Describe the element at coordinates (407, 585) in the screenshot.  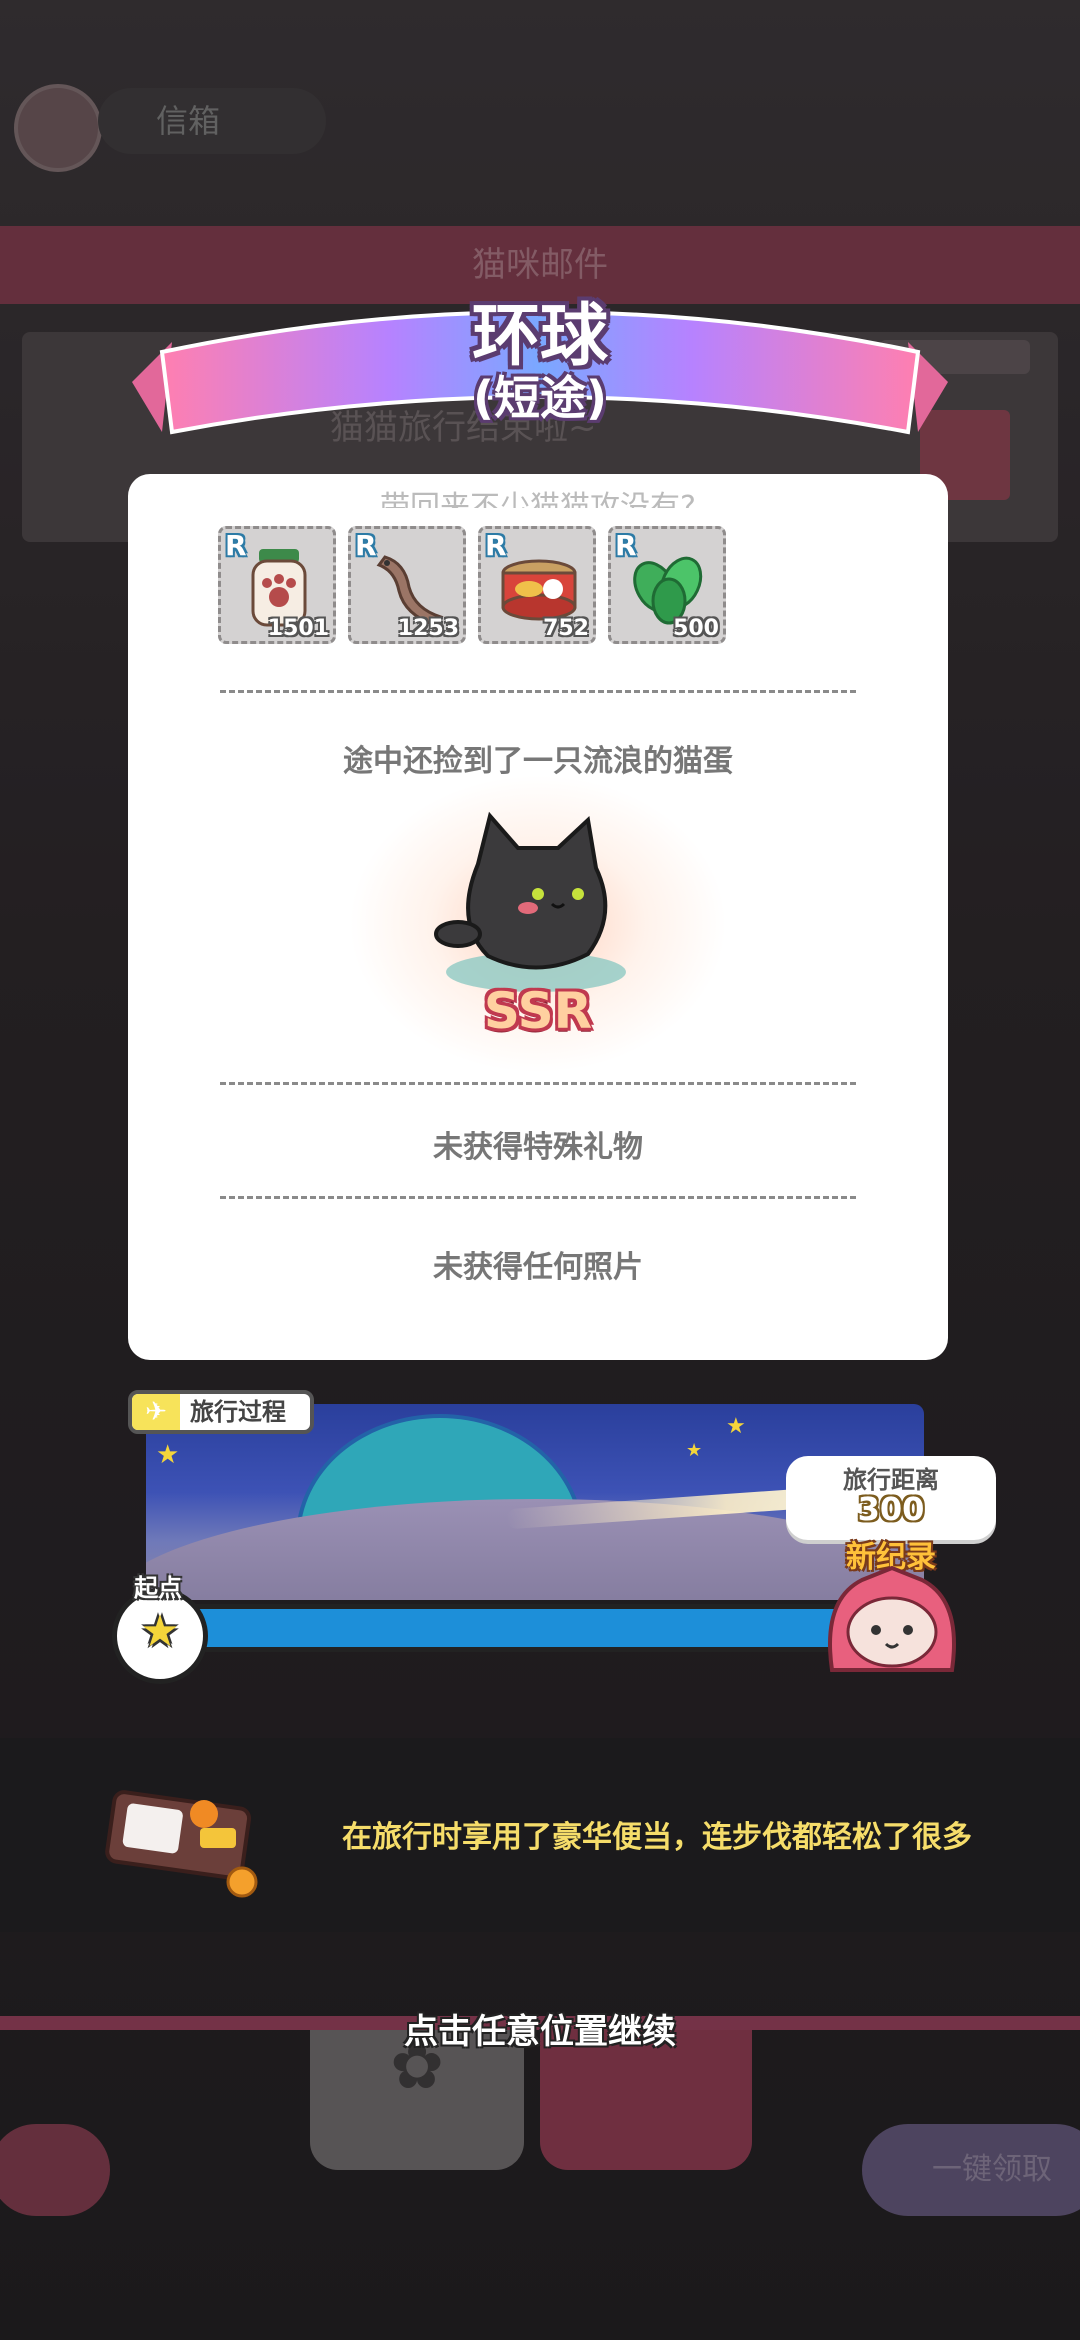
I see `reward-item: R 1253` at that location.